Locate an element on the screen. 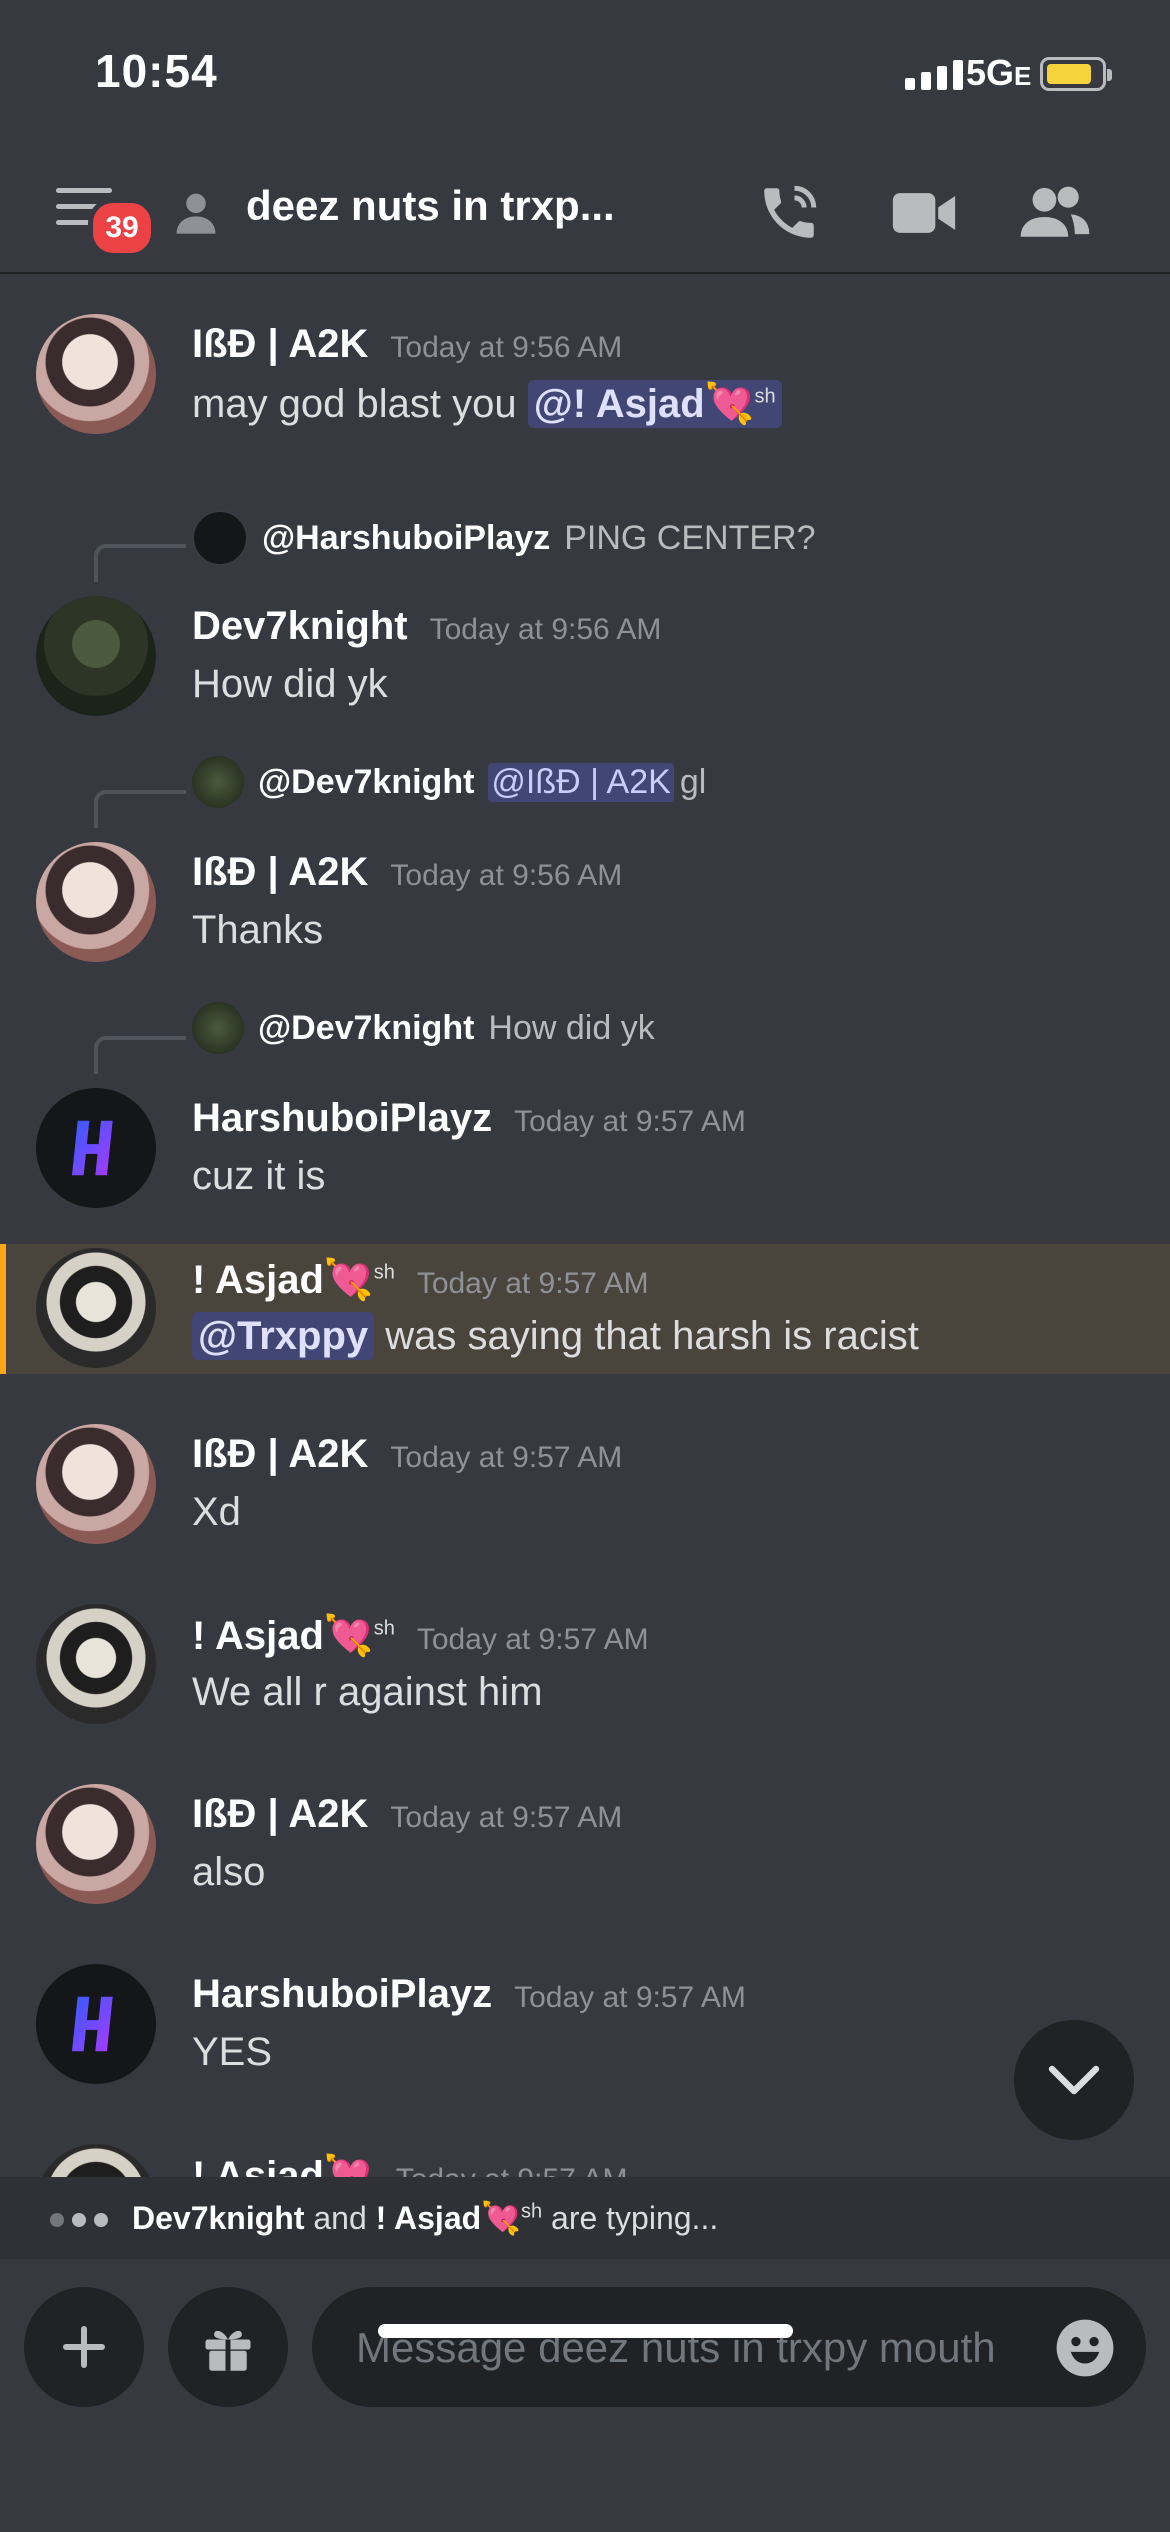  message-text: @Trxppy was saying that harsh is racist is located at coordinates (555, 1336).